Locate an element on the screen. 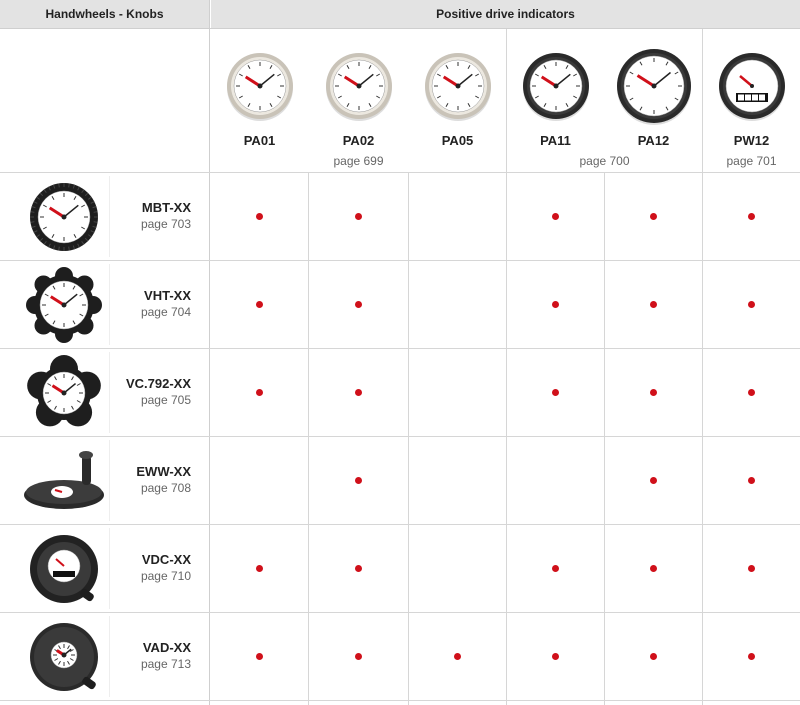 The height and width of the screenshot is (705, 800). indicator-group-page: page 699 is located at coordinates (358, 161).